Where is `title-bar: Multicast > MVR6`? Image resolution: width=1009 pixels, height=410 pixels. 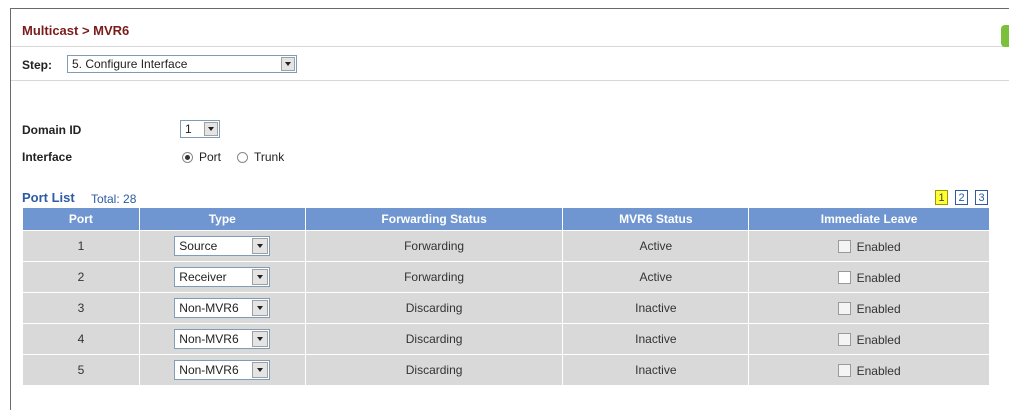 title-bar: Multicast > MVR6 is located at coordinates (510, 28).